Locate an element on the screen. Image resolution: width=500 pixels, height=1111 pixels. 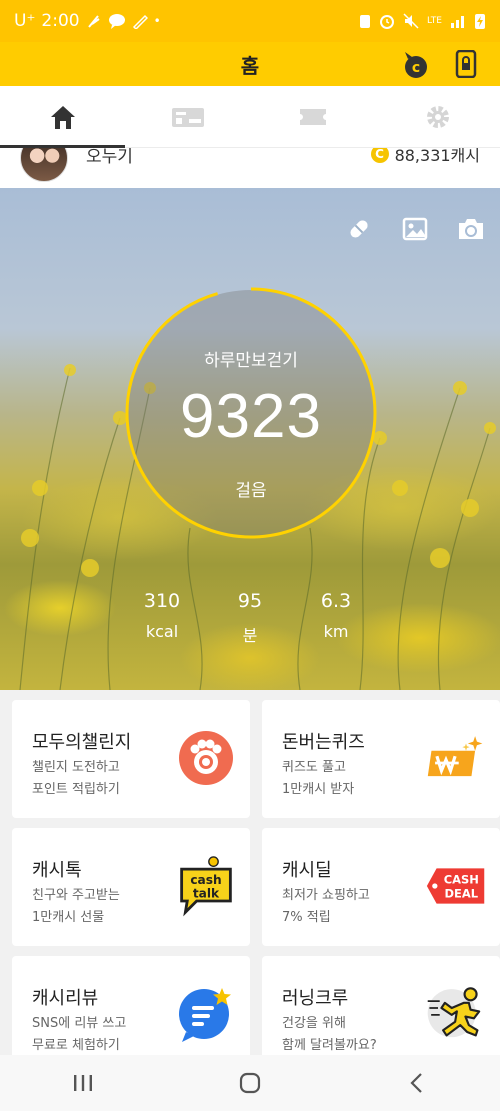
tab-home is located at coordinates (62, 117).